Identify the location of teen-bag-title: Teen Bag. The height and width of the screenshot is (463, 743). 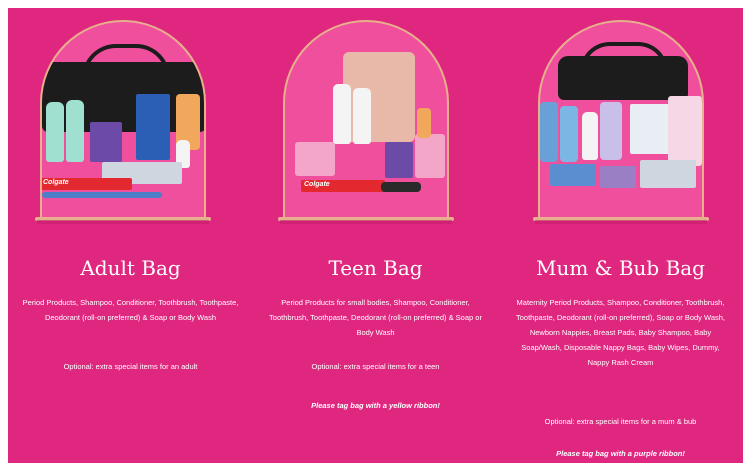
(375, 268).